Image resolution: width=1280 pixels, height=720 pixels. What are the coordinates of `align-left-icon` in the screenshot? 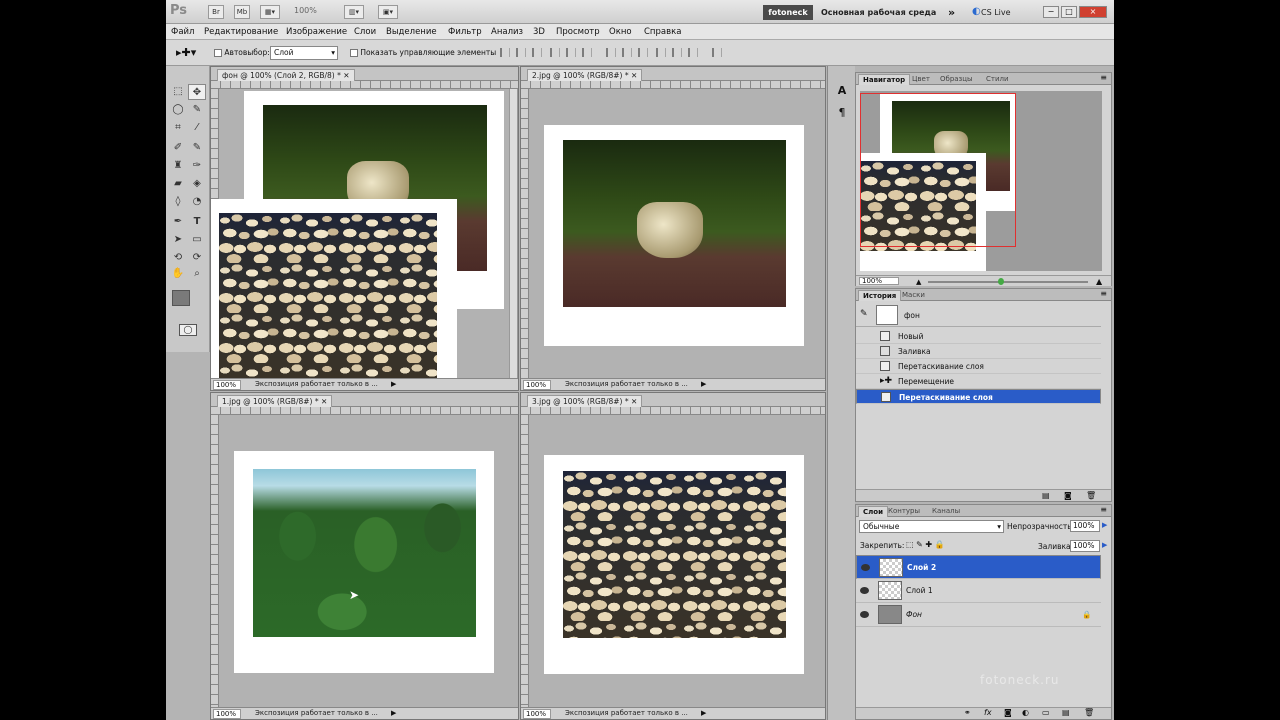 It's located at (555, 52).